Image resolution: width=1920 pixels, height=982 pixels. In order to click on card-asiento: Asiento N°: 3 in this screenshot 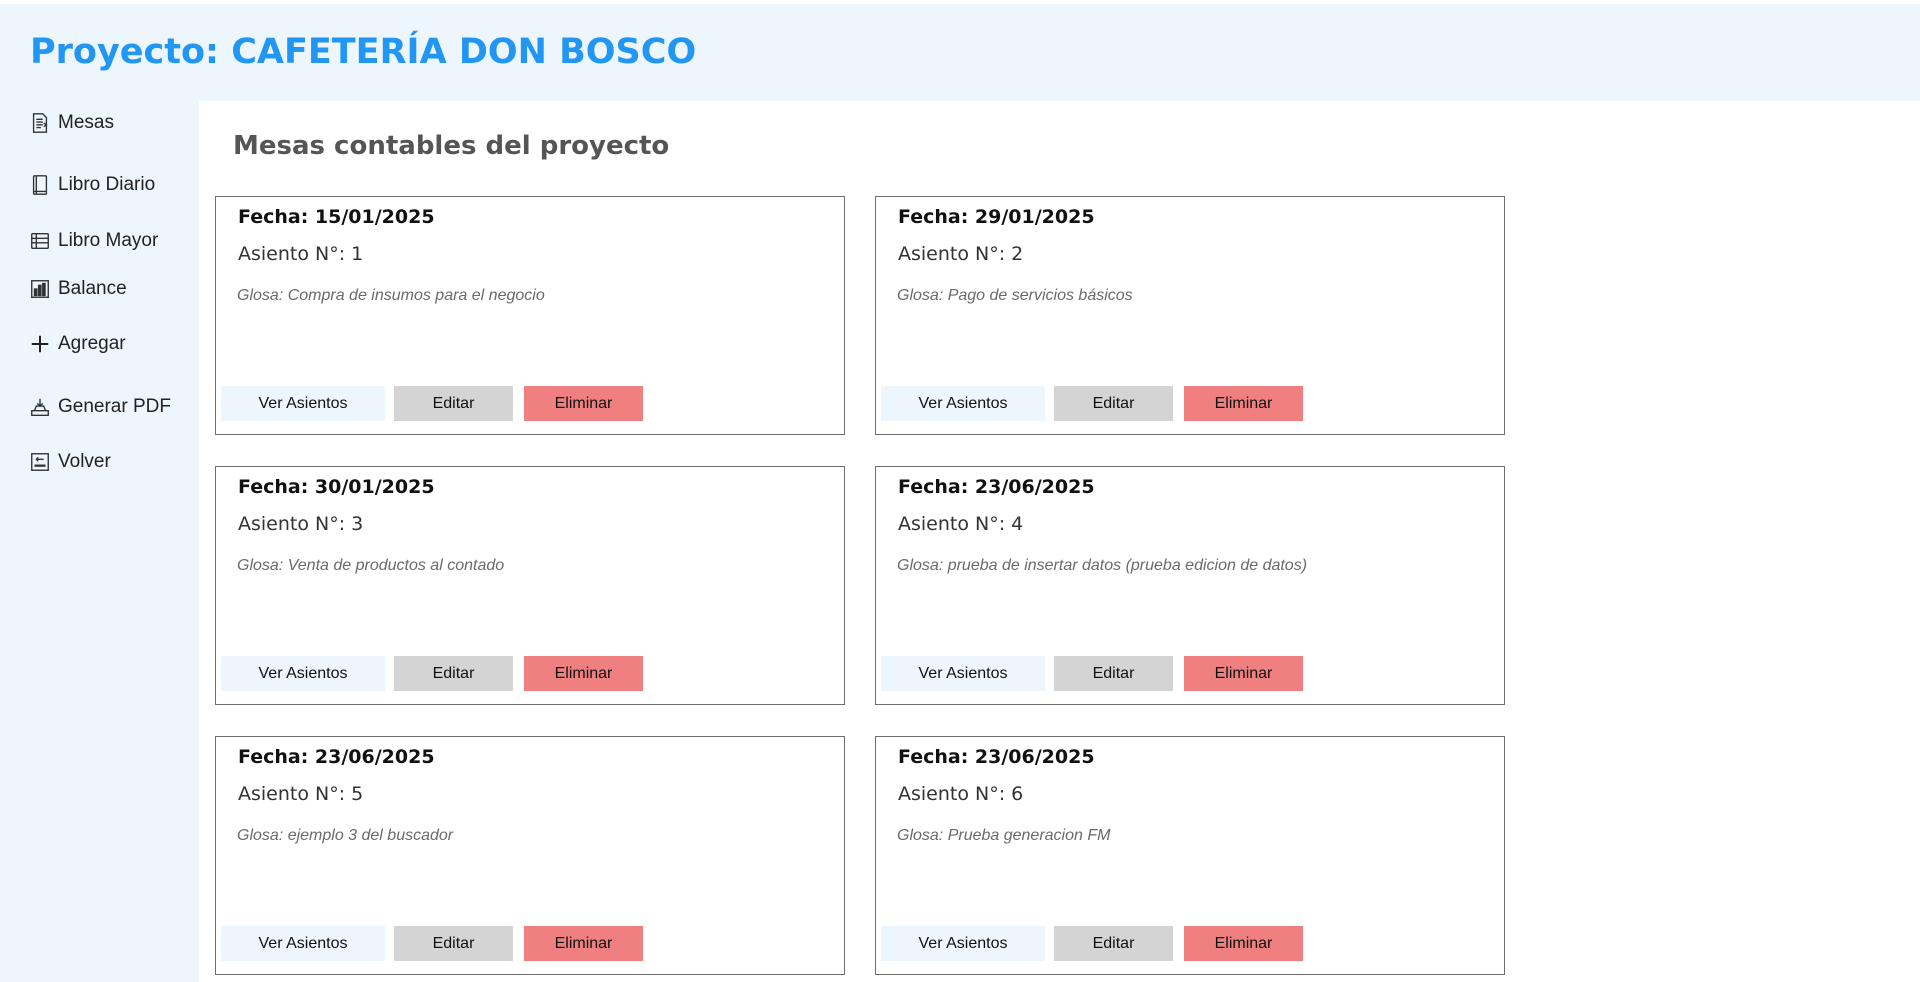, I will do `click(301, 524)`.